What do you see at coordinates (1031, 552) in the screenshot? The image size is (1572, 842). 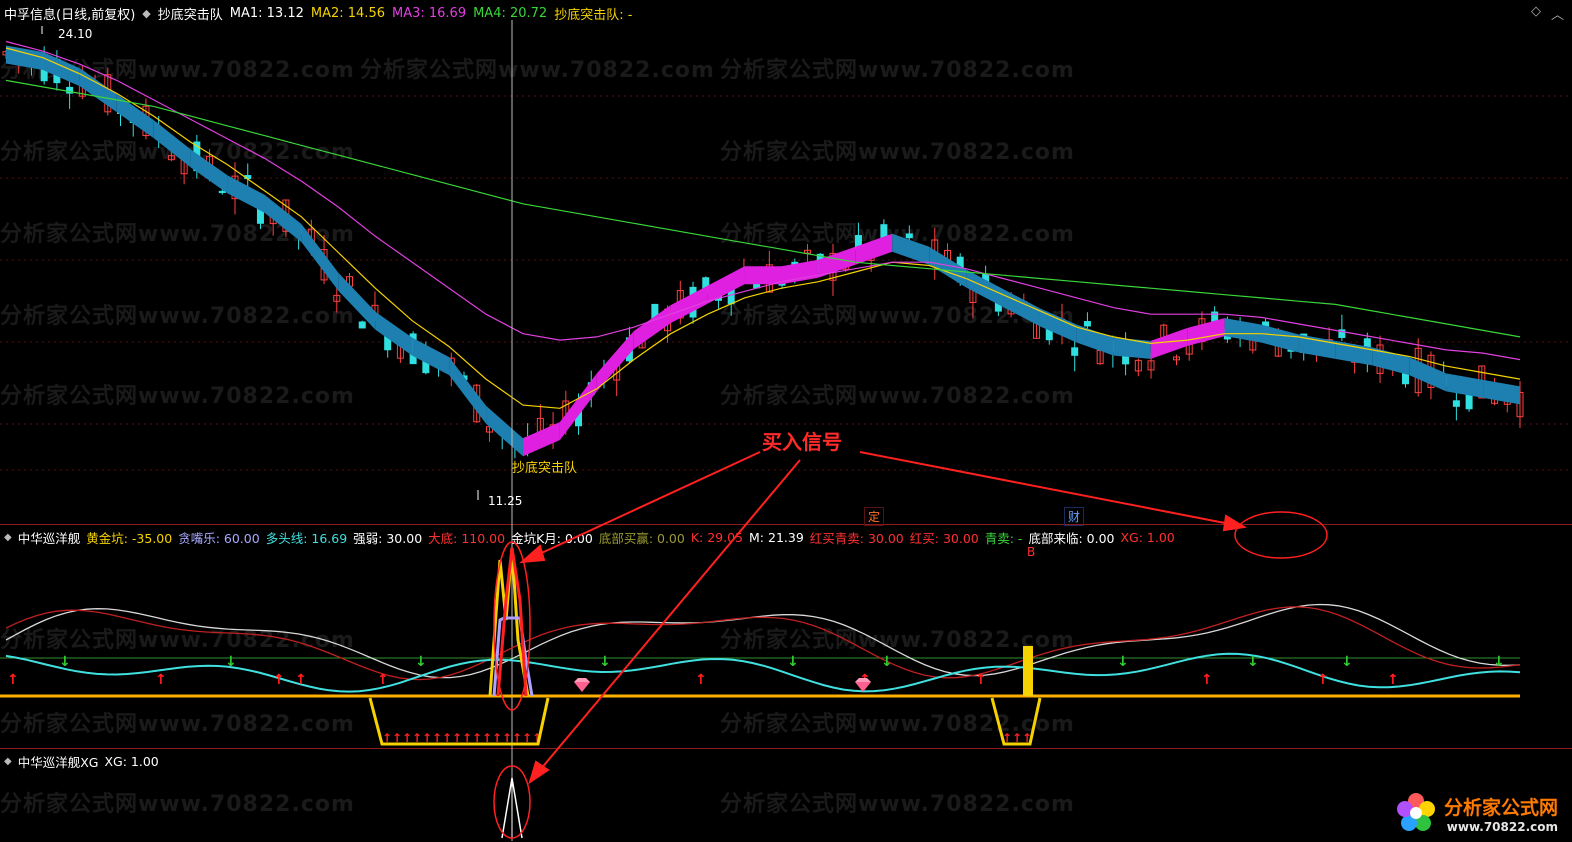 I see `b-tag: B` at bounding box center [1031, 552].